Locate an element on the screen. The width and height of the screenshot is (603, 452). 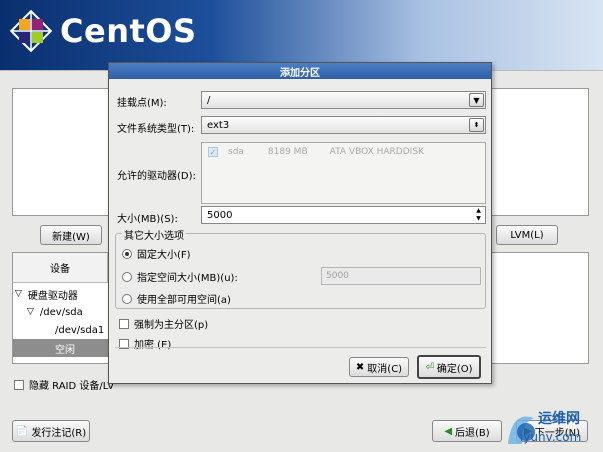
new-button: 新建(W) is located at coordinates (71, 235).